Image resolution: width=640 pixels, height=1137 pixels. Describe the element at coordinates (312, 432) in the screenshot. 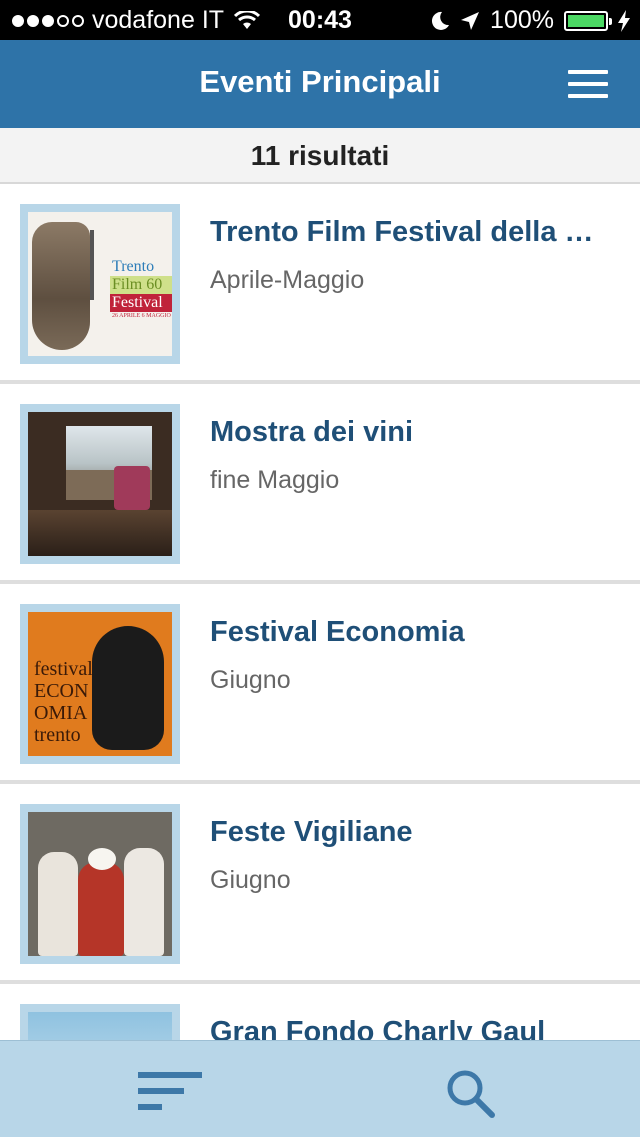

I see `event-name: Mostra dei vini` at that location.